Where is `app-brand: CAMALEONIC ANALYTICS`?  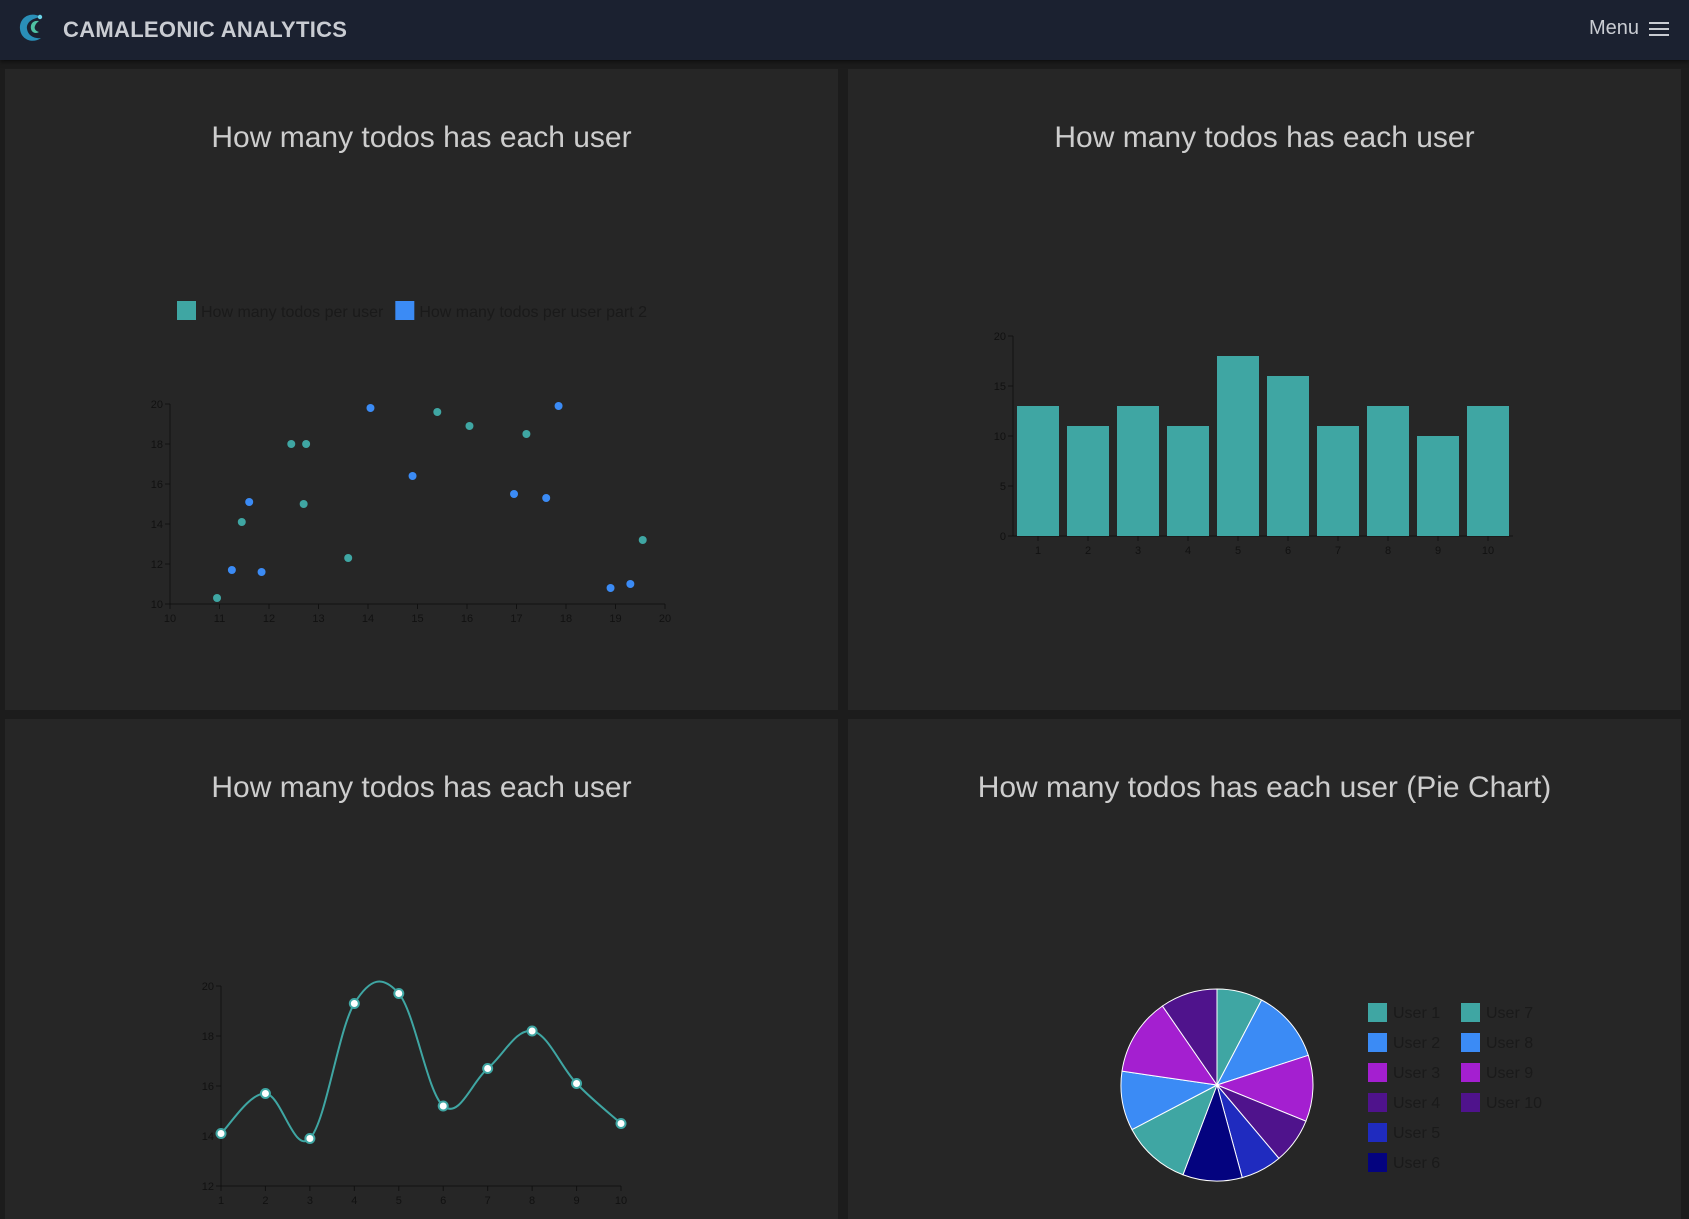 app-brand: CAMALEONIC ANALYTICS is located at coordinates (205, 30).